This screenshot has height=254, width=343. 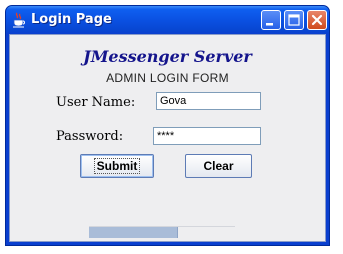 I want to click on clear-button: Clear, so click(x=218, y=166).